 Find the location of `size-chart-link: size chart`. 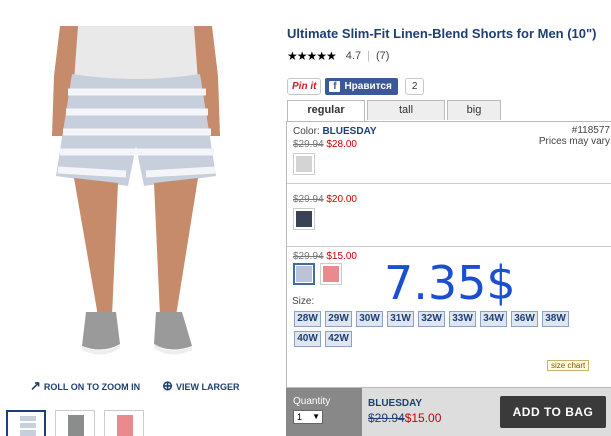

size-chart-link: size chart is located at coordinates (568, 365).